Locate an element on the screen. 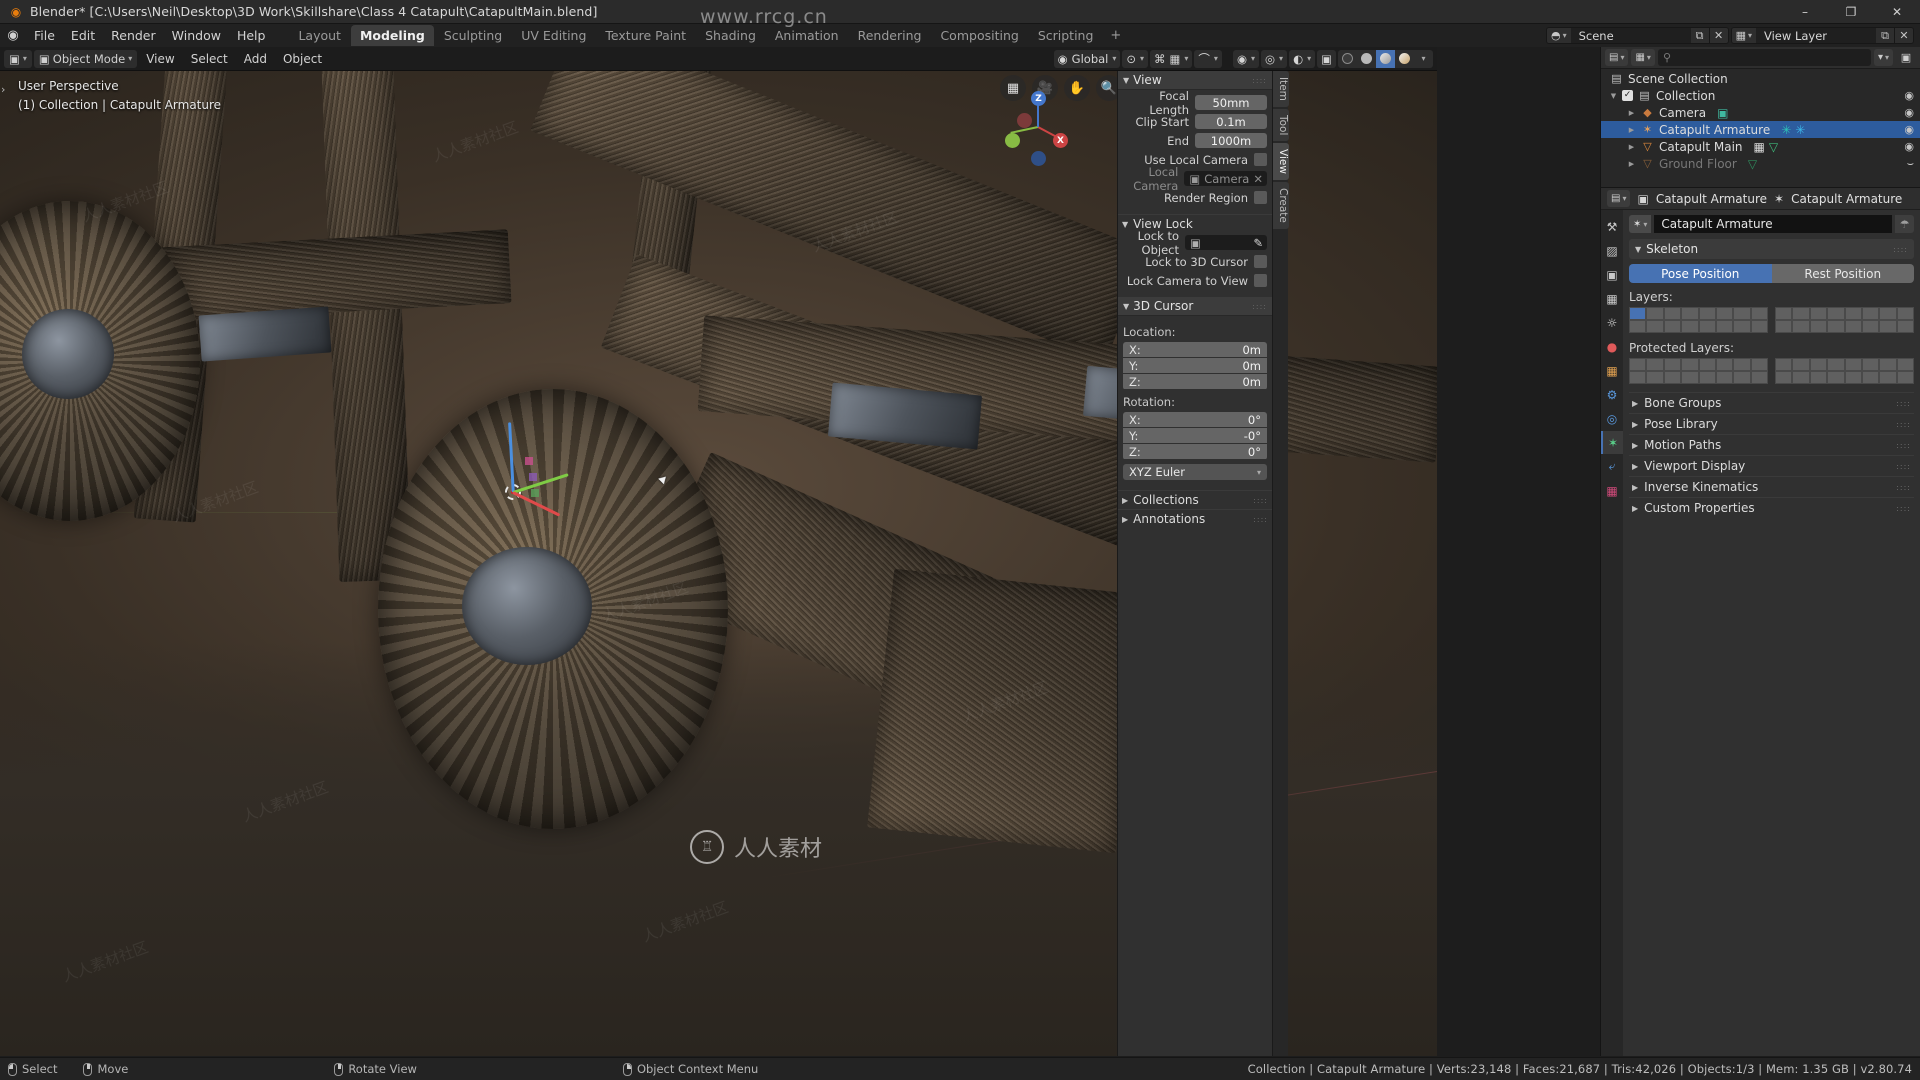  view-layer-name: View Layer is located at coordinates (1816, 35).